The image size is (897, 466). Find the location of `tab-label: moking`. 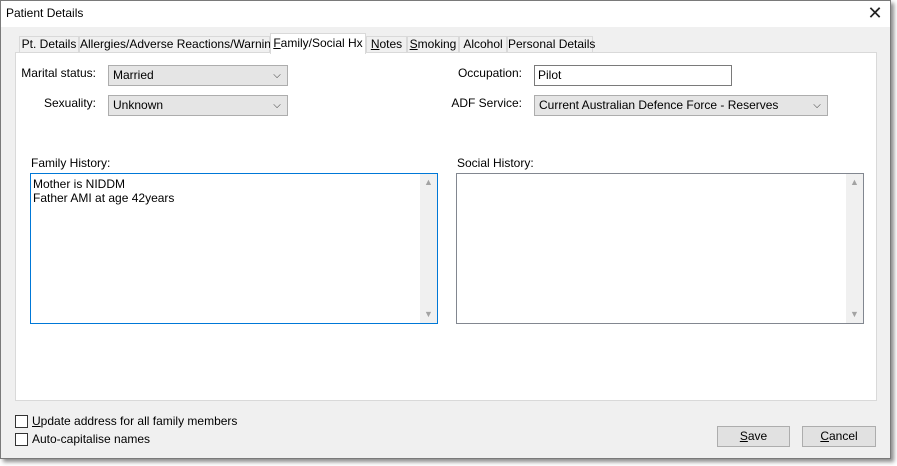

tab-label: moking is located at coordinates (437, 44).